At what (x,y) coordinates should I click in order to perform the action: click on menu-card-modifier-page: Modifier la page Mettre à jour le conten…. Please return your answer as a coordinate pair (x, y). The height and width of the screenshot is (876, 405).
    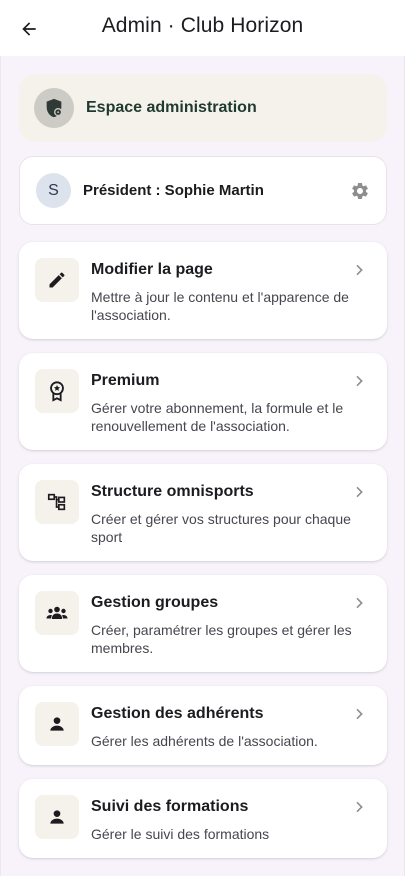
    Looking at the image, I should click on (203, 290).